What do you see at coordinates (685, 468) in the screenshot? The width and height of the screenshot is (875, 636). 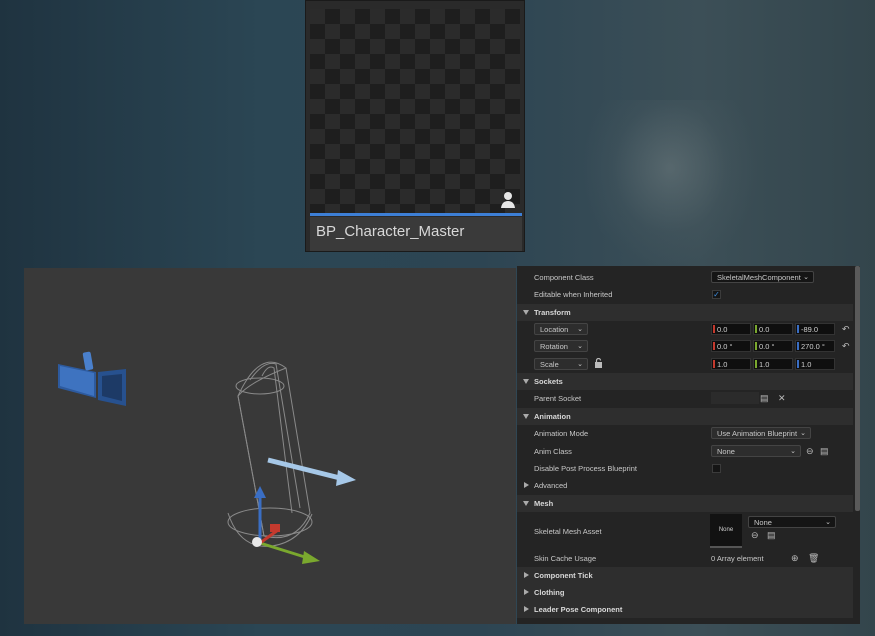 I see `disable-post-process-row: Disable Post Process Blueprint` at bounding box center [685, 468].